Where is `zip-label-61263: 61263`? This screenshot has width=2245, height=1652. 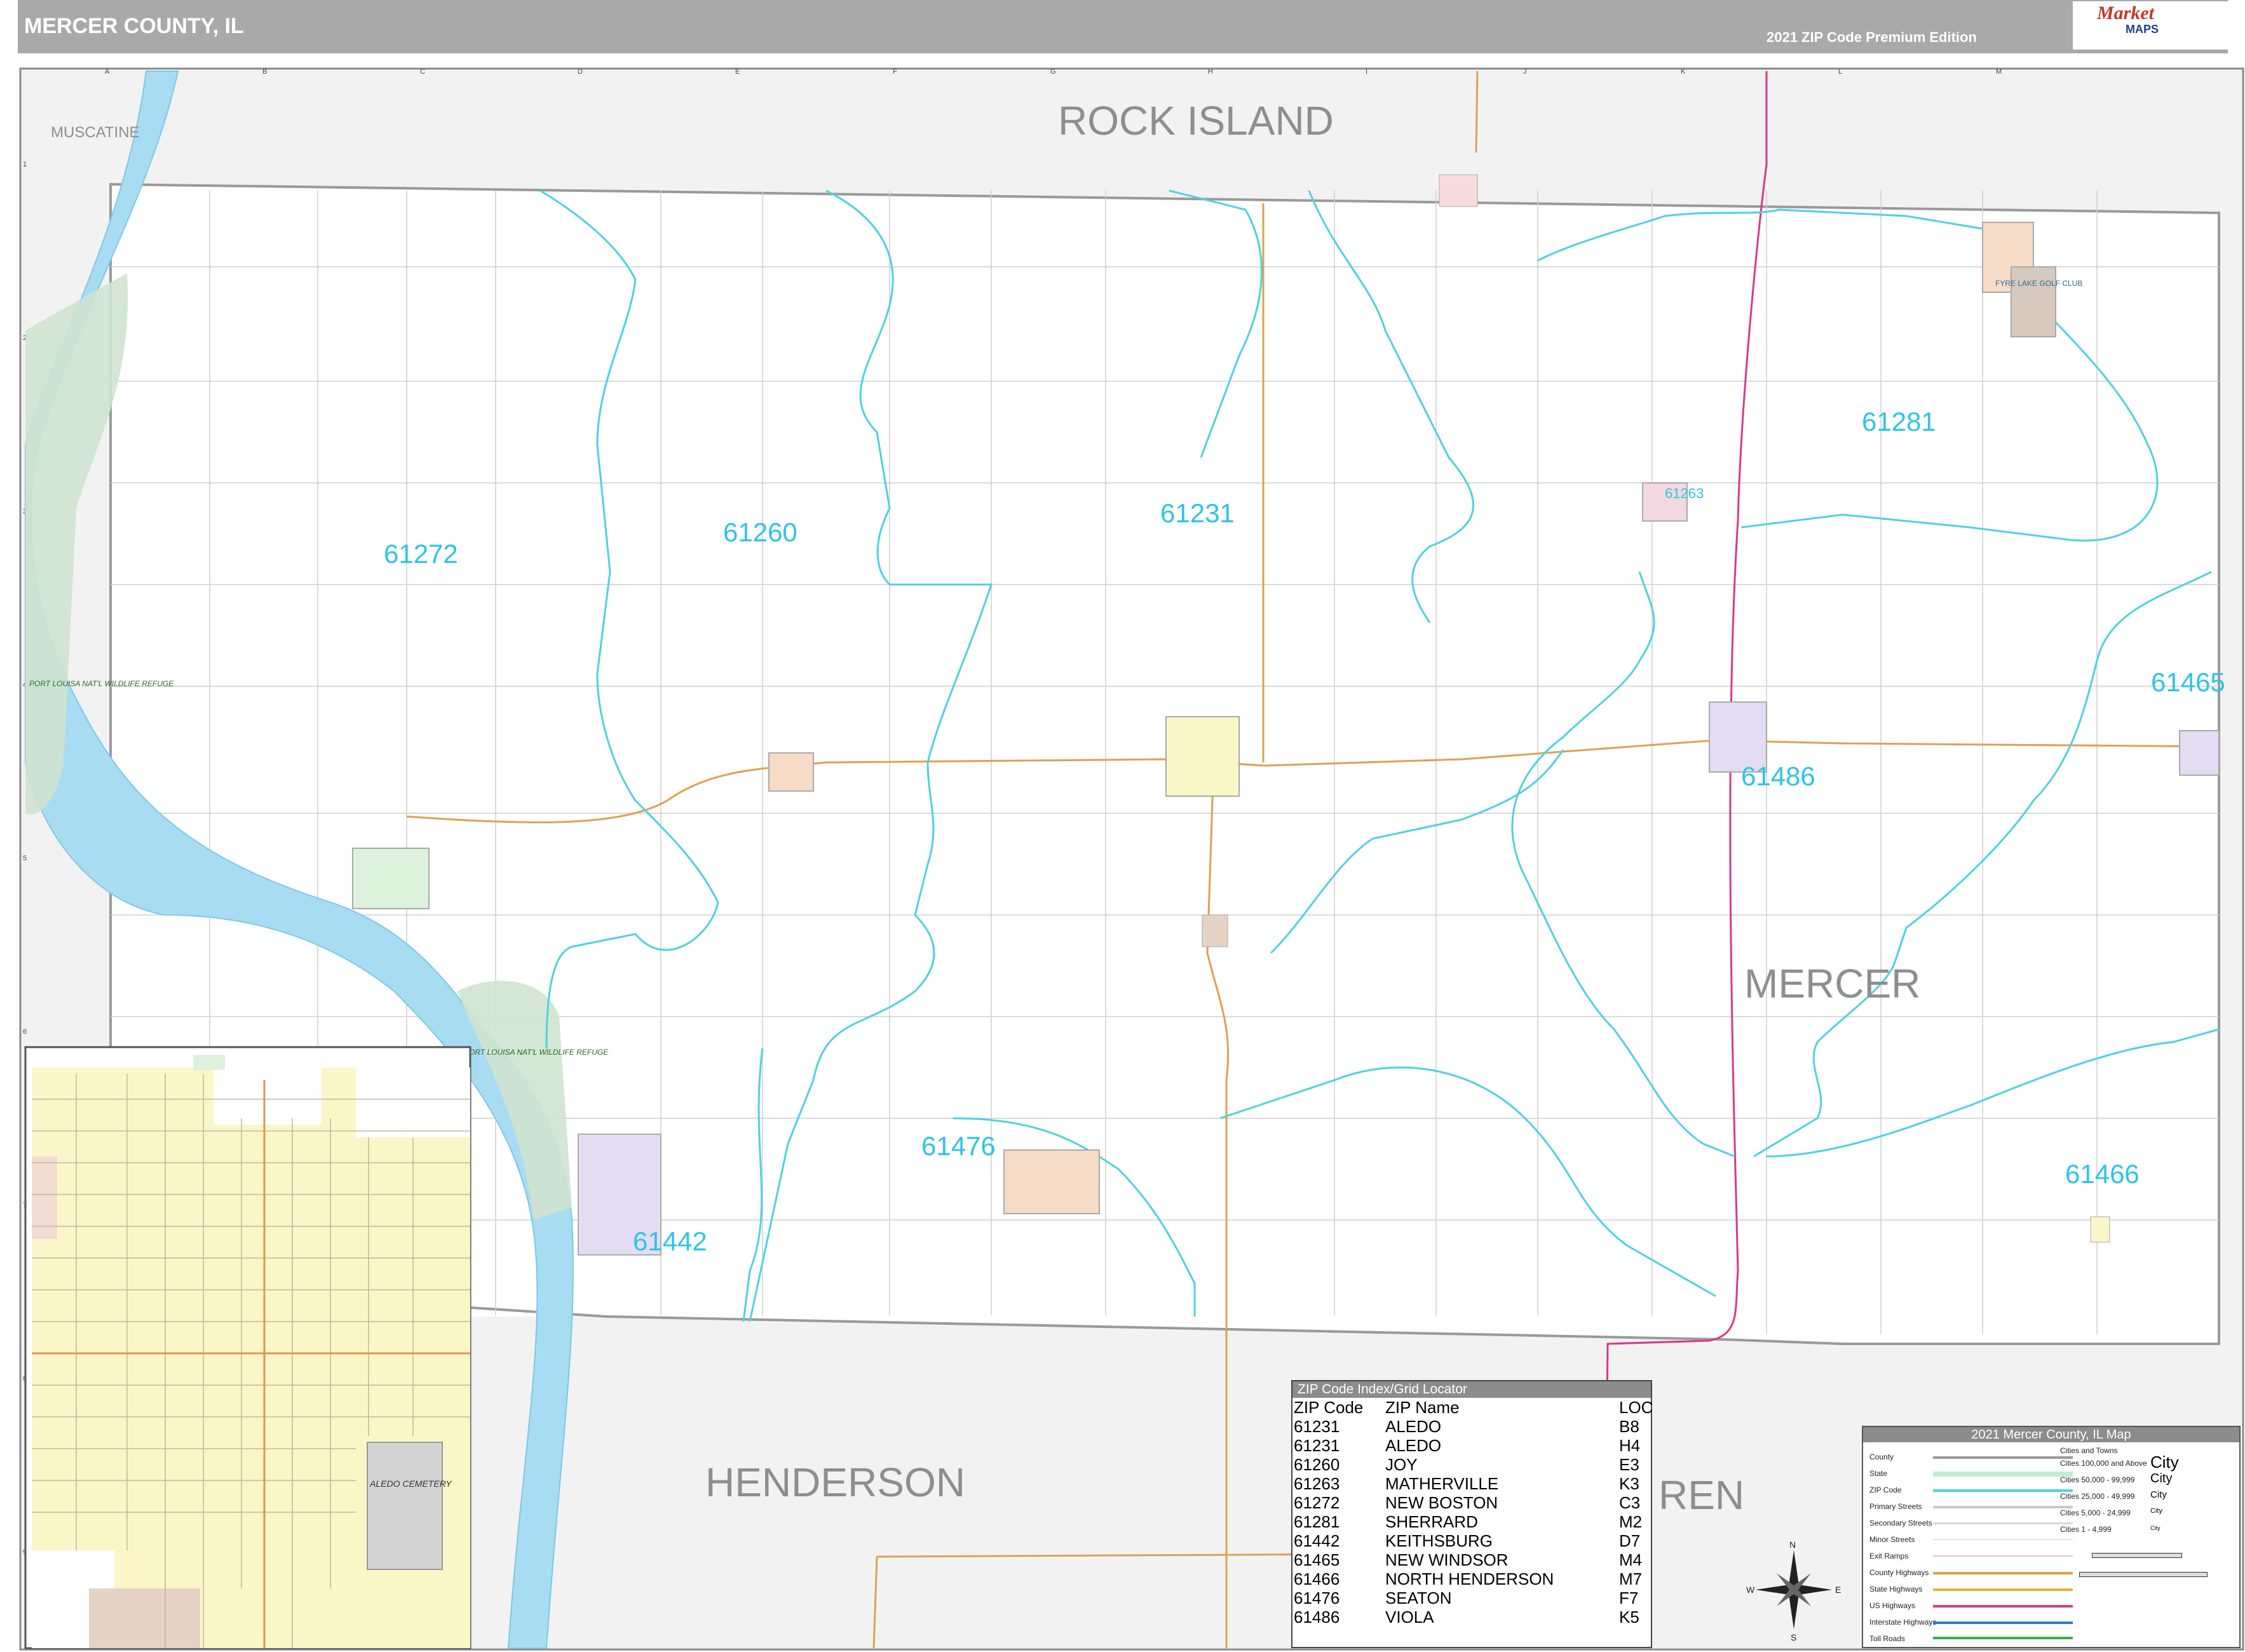
zip-label-61263: 61263 is located at coordinates (1684, 493).